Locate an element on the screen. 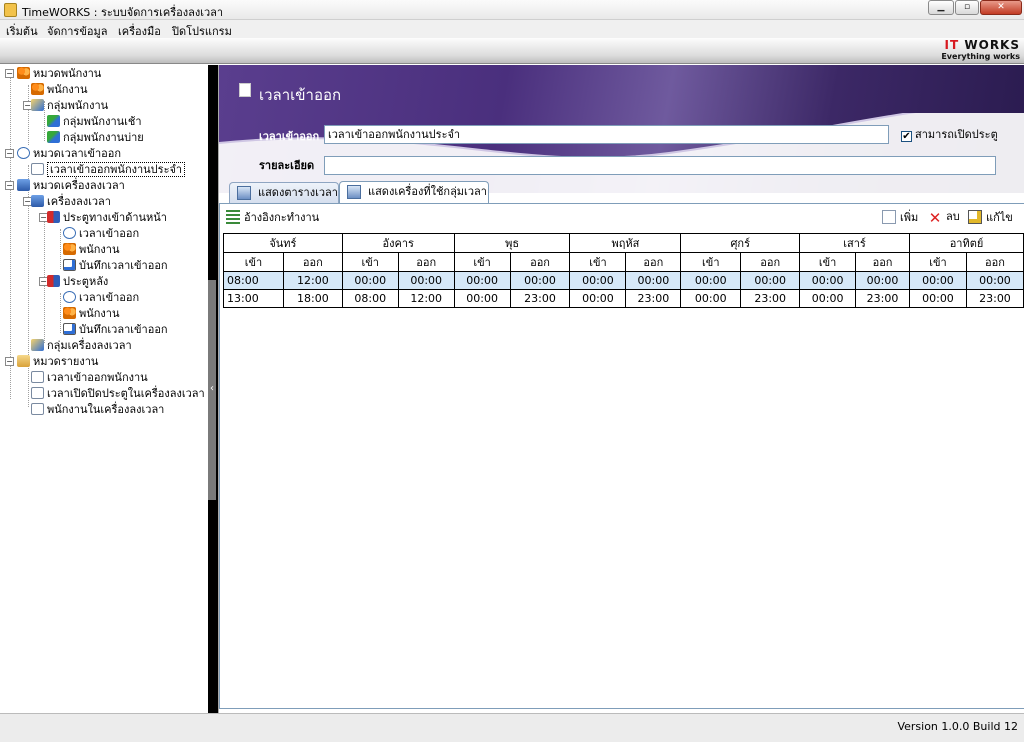 This screenshot has height=742, width=1024. itworks-logo: IT WORKS Everything works is located at coordinates (980, 49).